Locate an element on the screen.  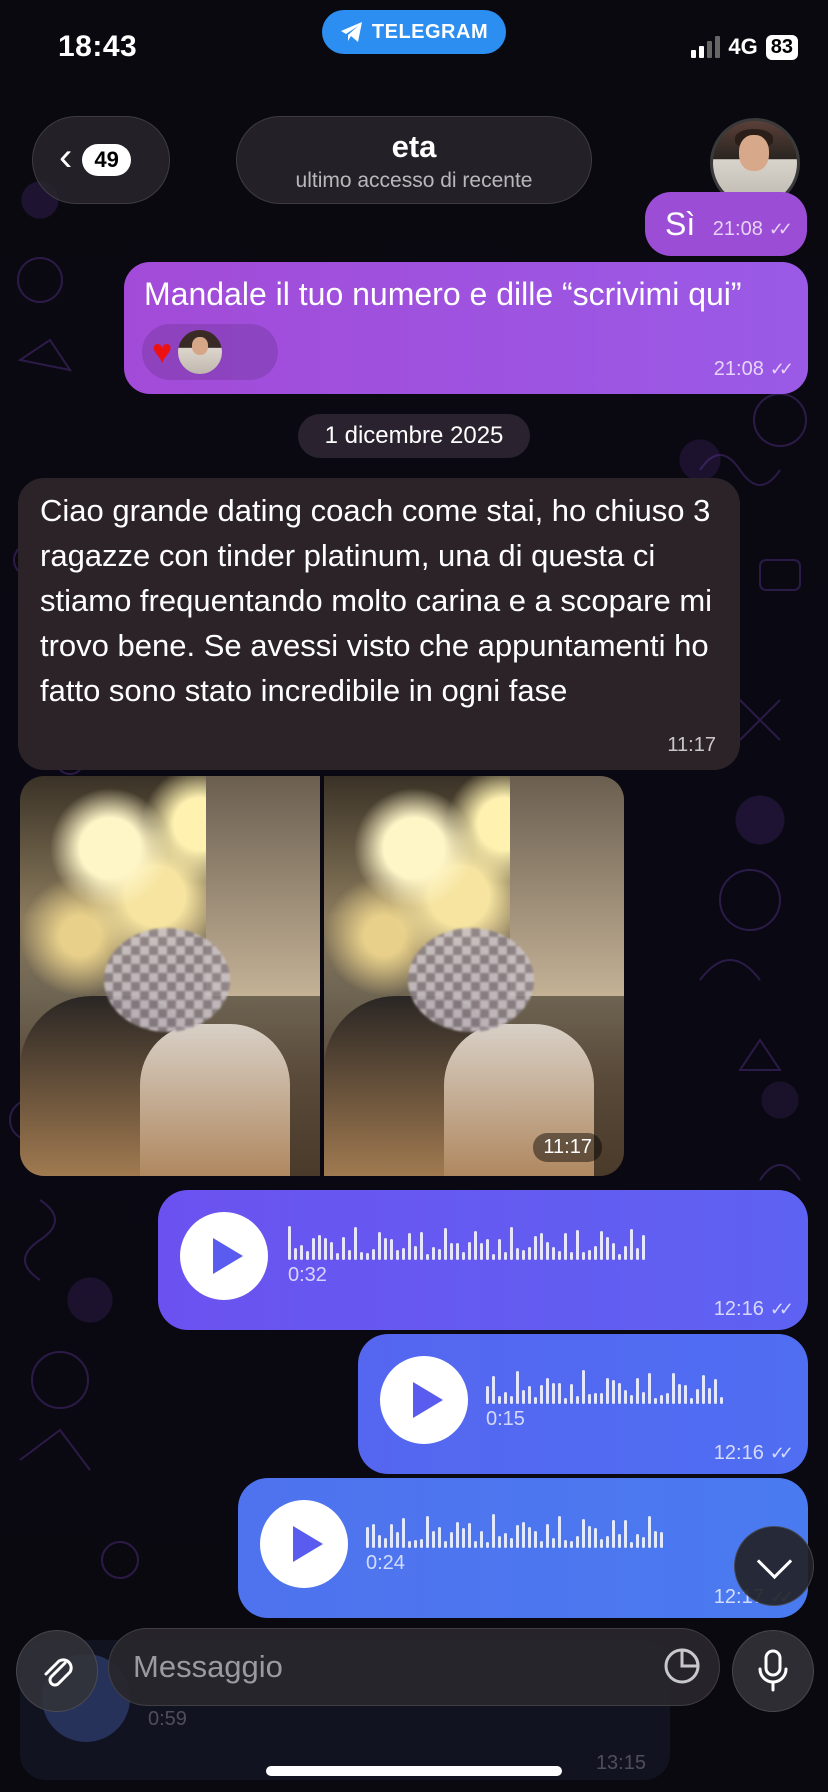
voice-message: 0:32 12:16 ✓✓ is located at coordinates (483, 1260).